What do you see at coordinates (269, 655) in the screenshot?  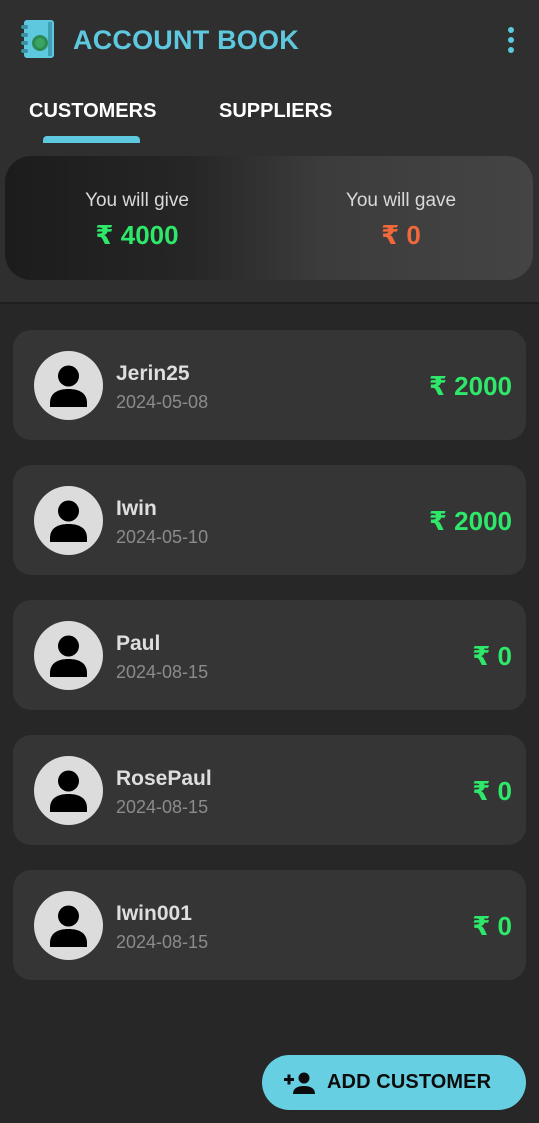 I see `customer-card: Paul 2024-08-15 ₹ 0` at bounding box center [269, 655].